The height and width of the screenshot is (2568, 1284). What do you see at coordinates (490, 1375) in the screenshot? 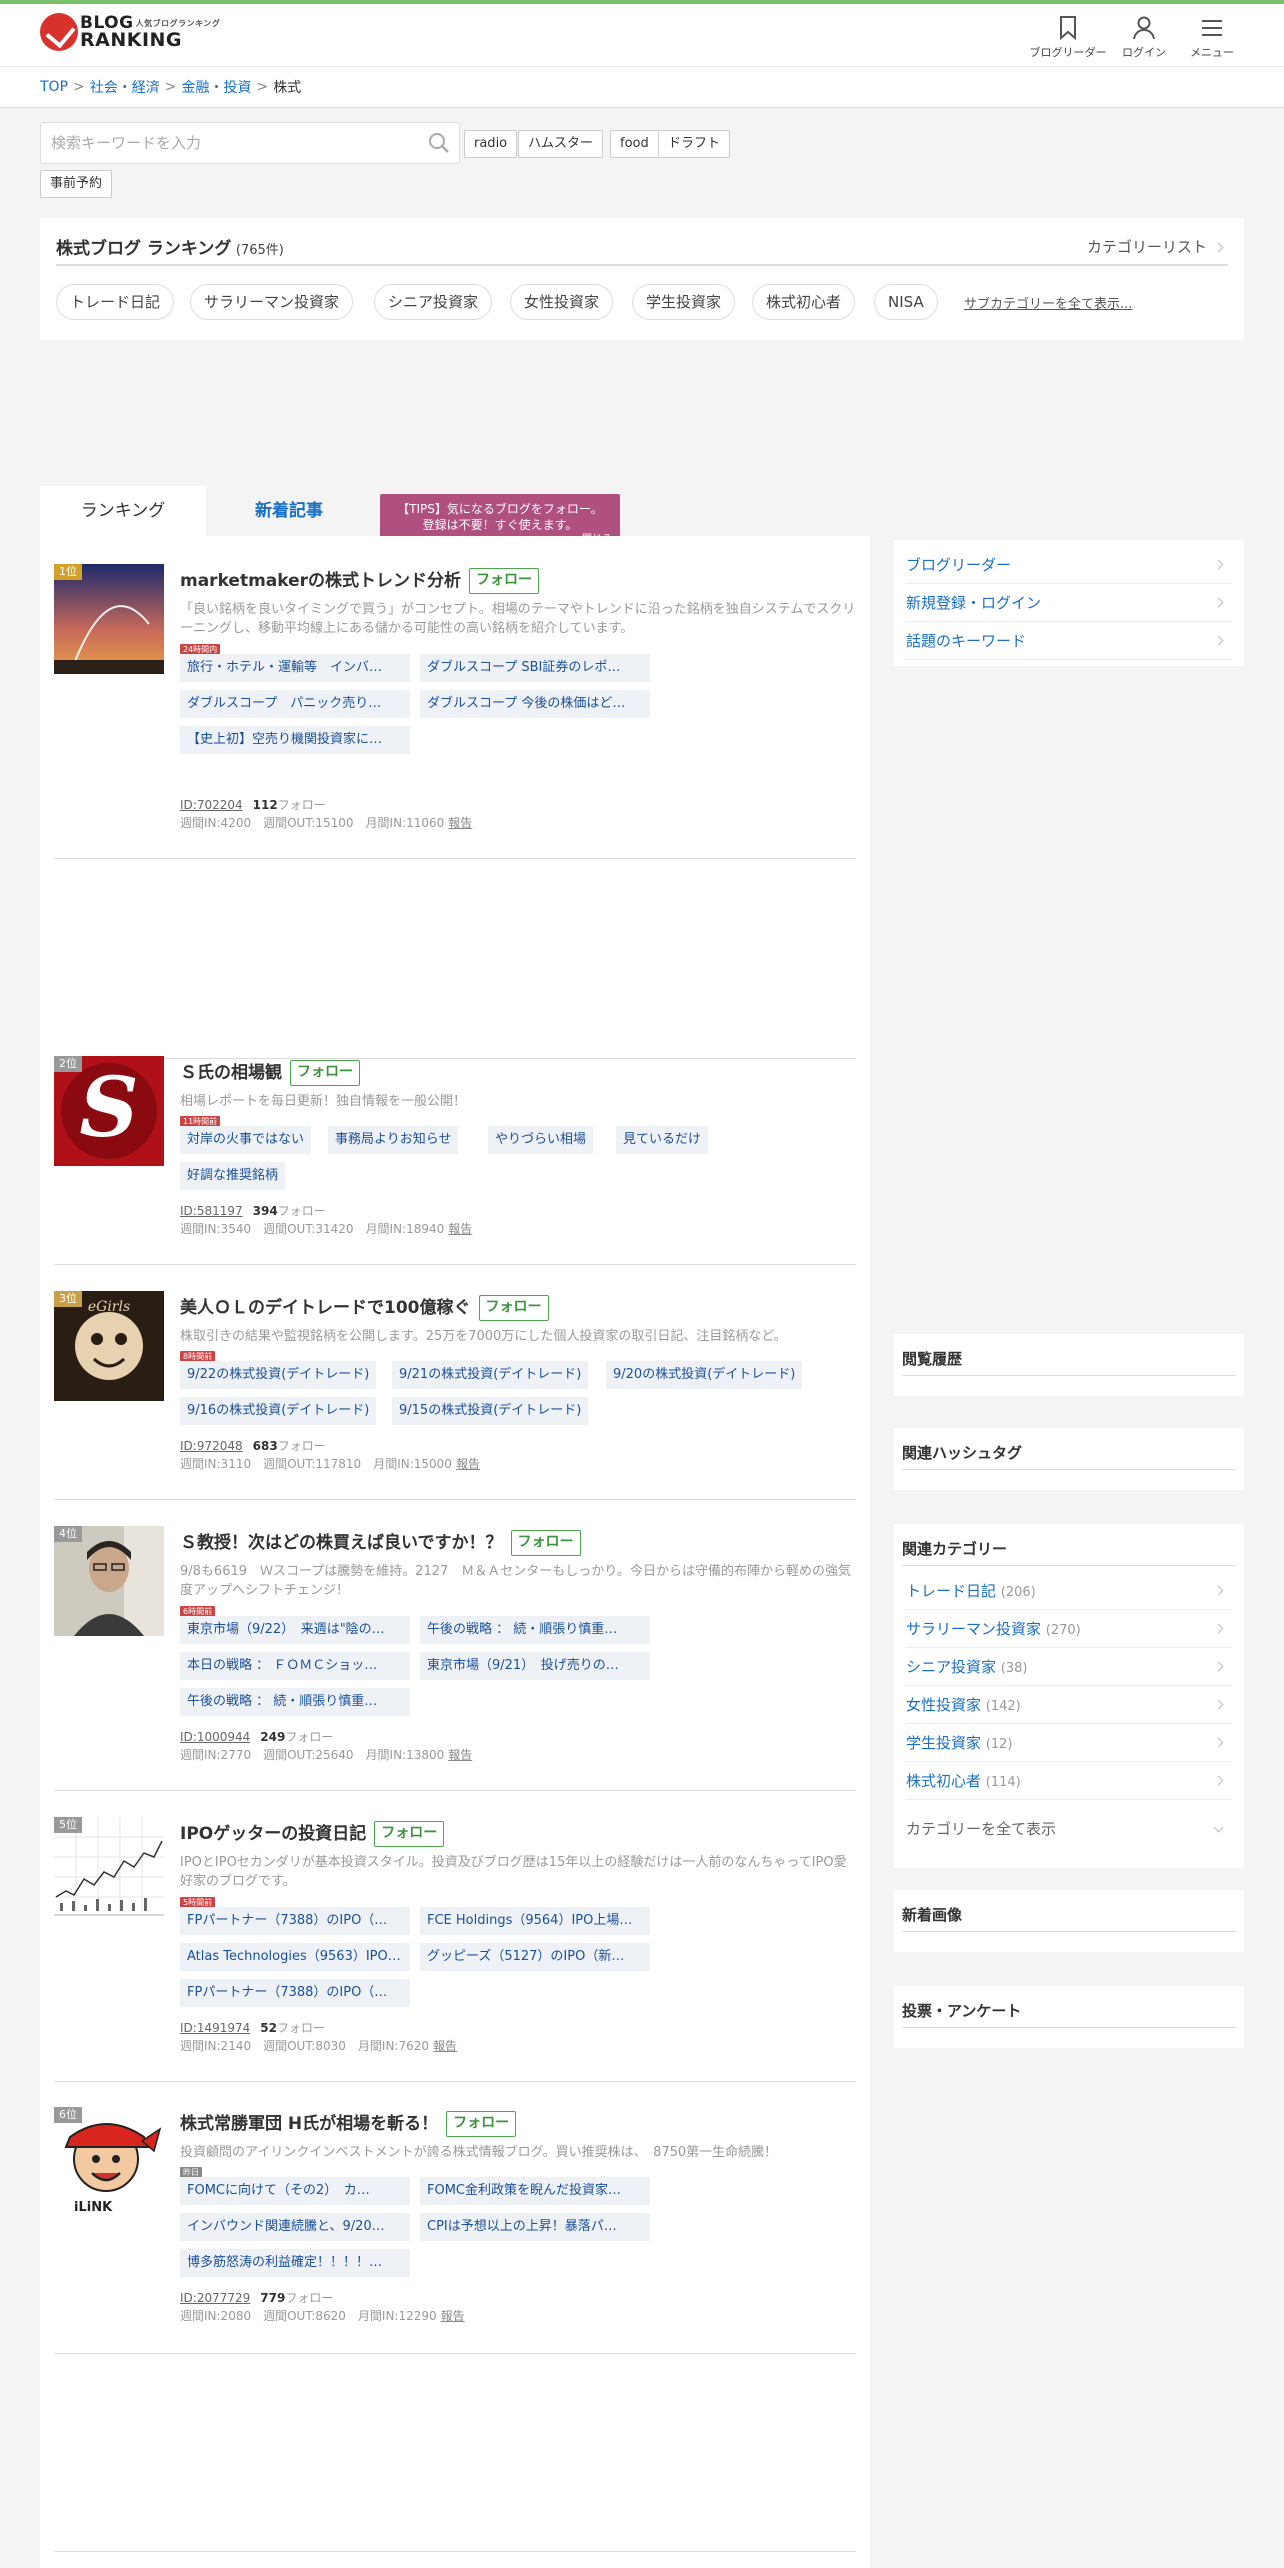
I see `post-link: 9/21の株式投資(デイトレード)` at bounding box center [490, 1375].